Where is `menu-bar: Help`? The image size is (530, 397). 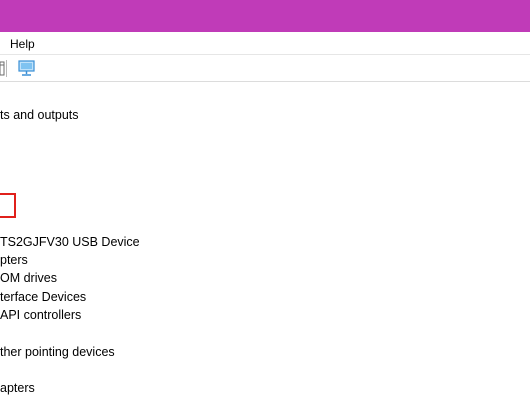
menu-bar: Help is located at coordinates (265, 43).